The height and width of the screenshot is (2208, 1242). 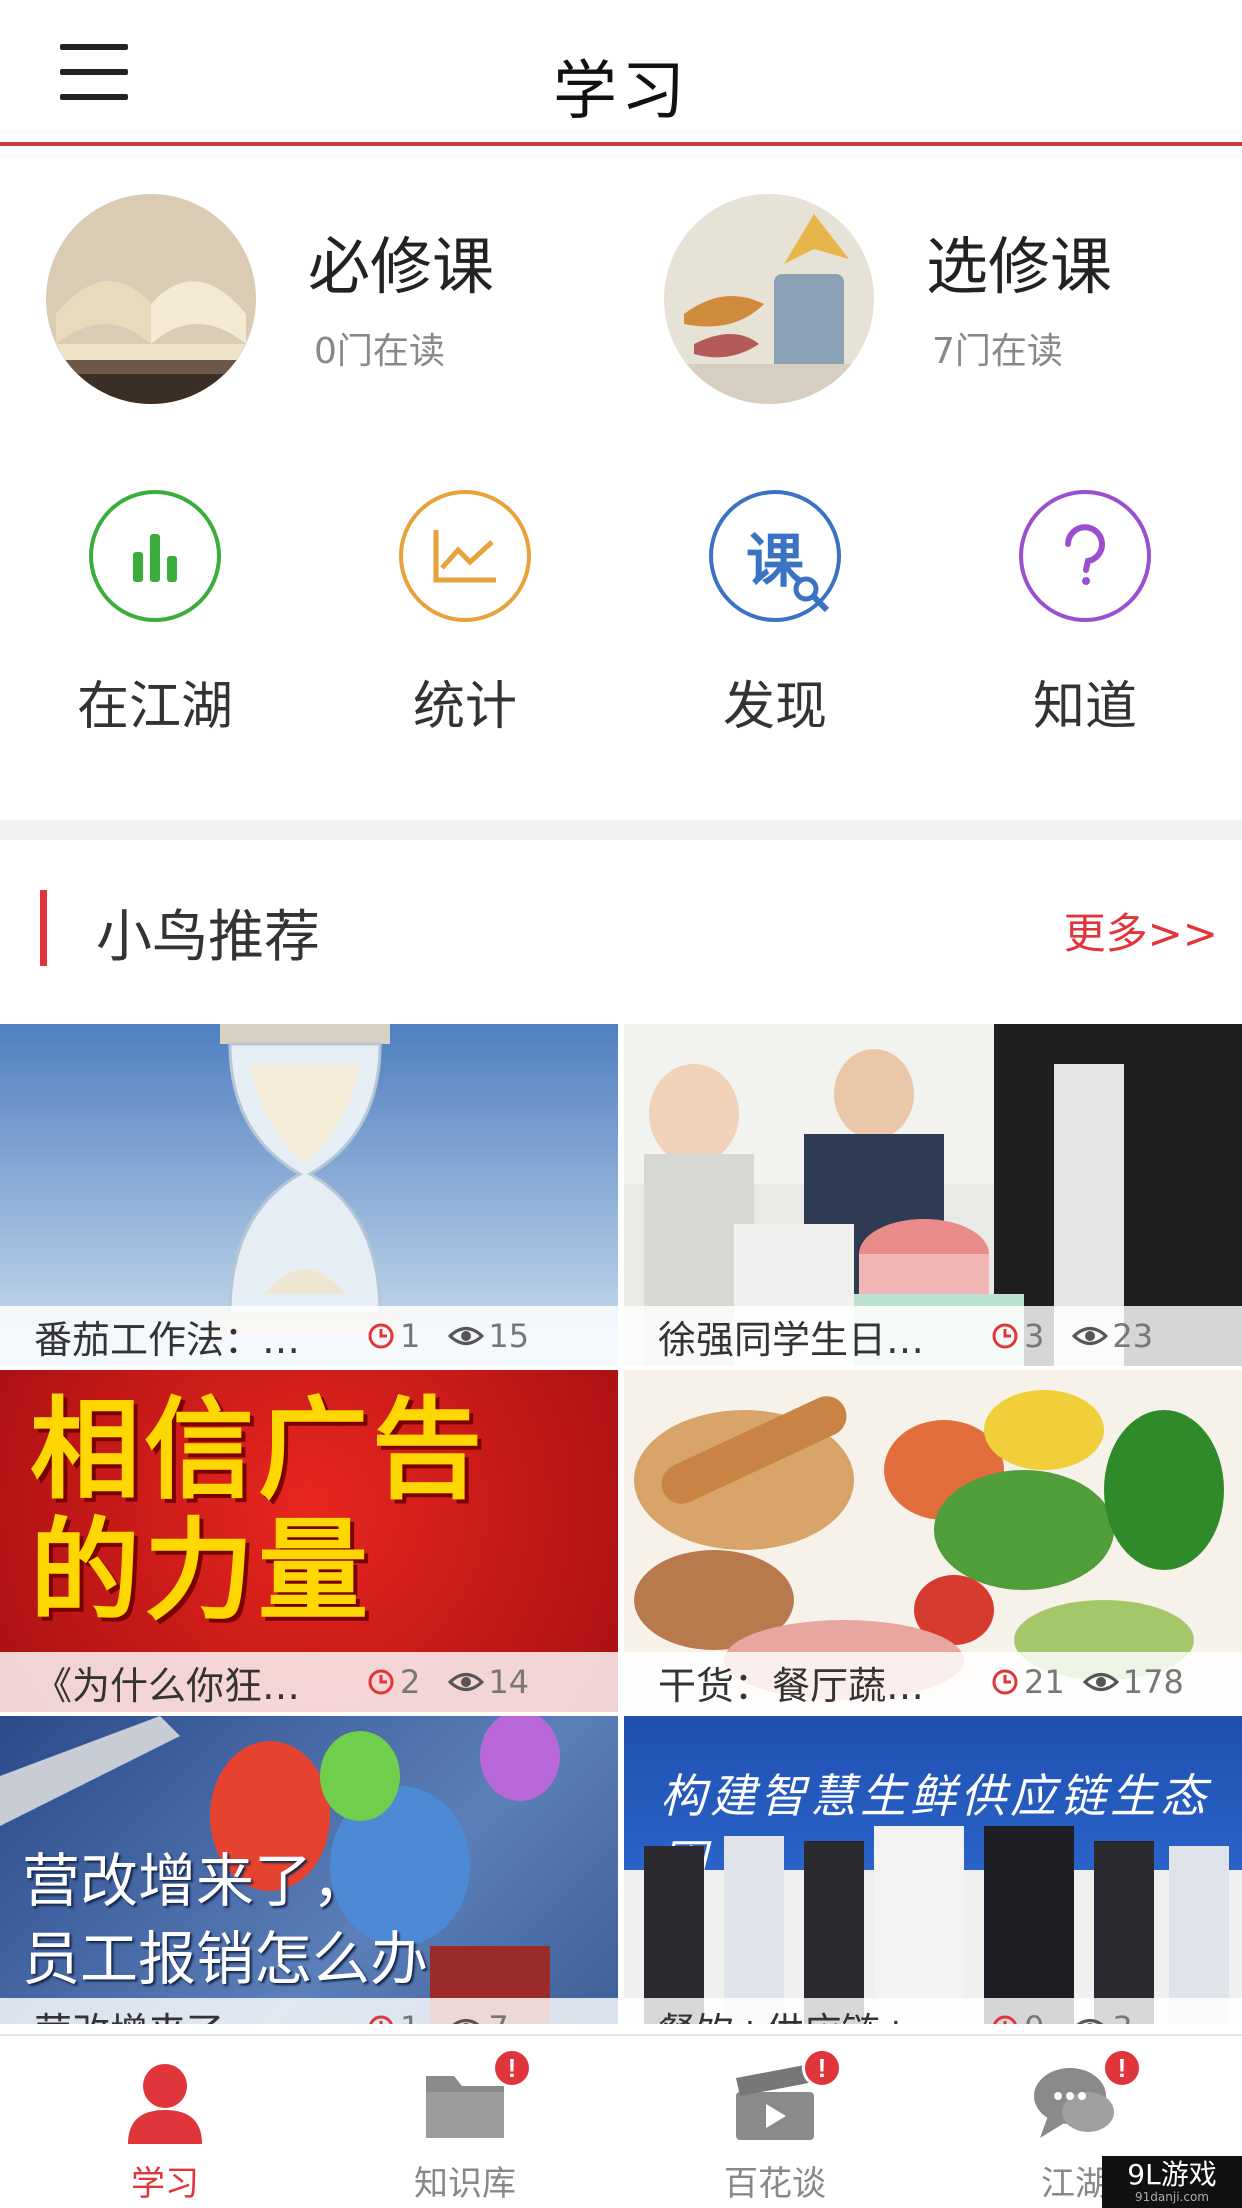 What do you see at coordinates (165, 2184) in the screenshot?
I see `tab-label: 学习` at bounding box center [165, 2184].